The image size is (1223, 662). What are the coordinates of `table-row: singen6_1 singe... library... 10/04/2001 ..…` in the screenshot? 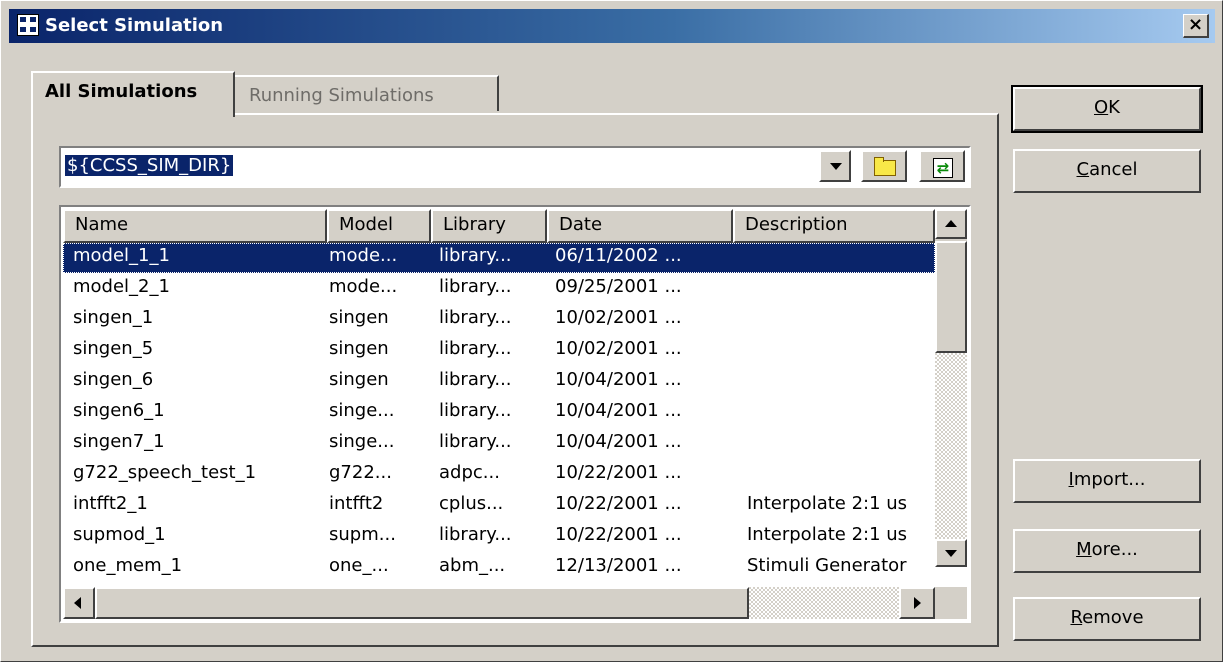 It's located at (499, 413).